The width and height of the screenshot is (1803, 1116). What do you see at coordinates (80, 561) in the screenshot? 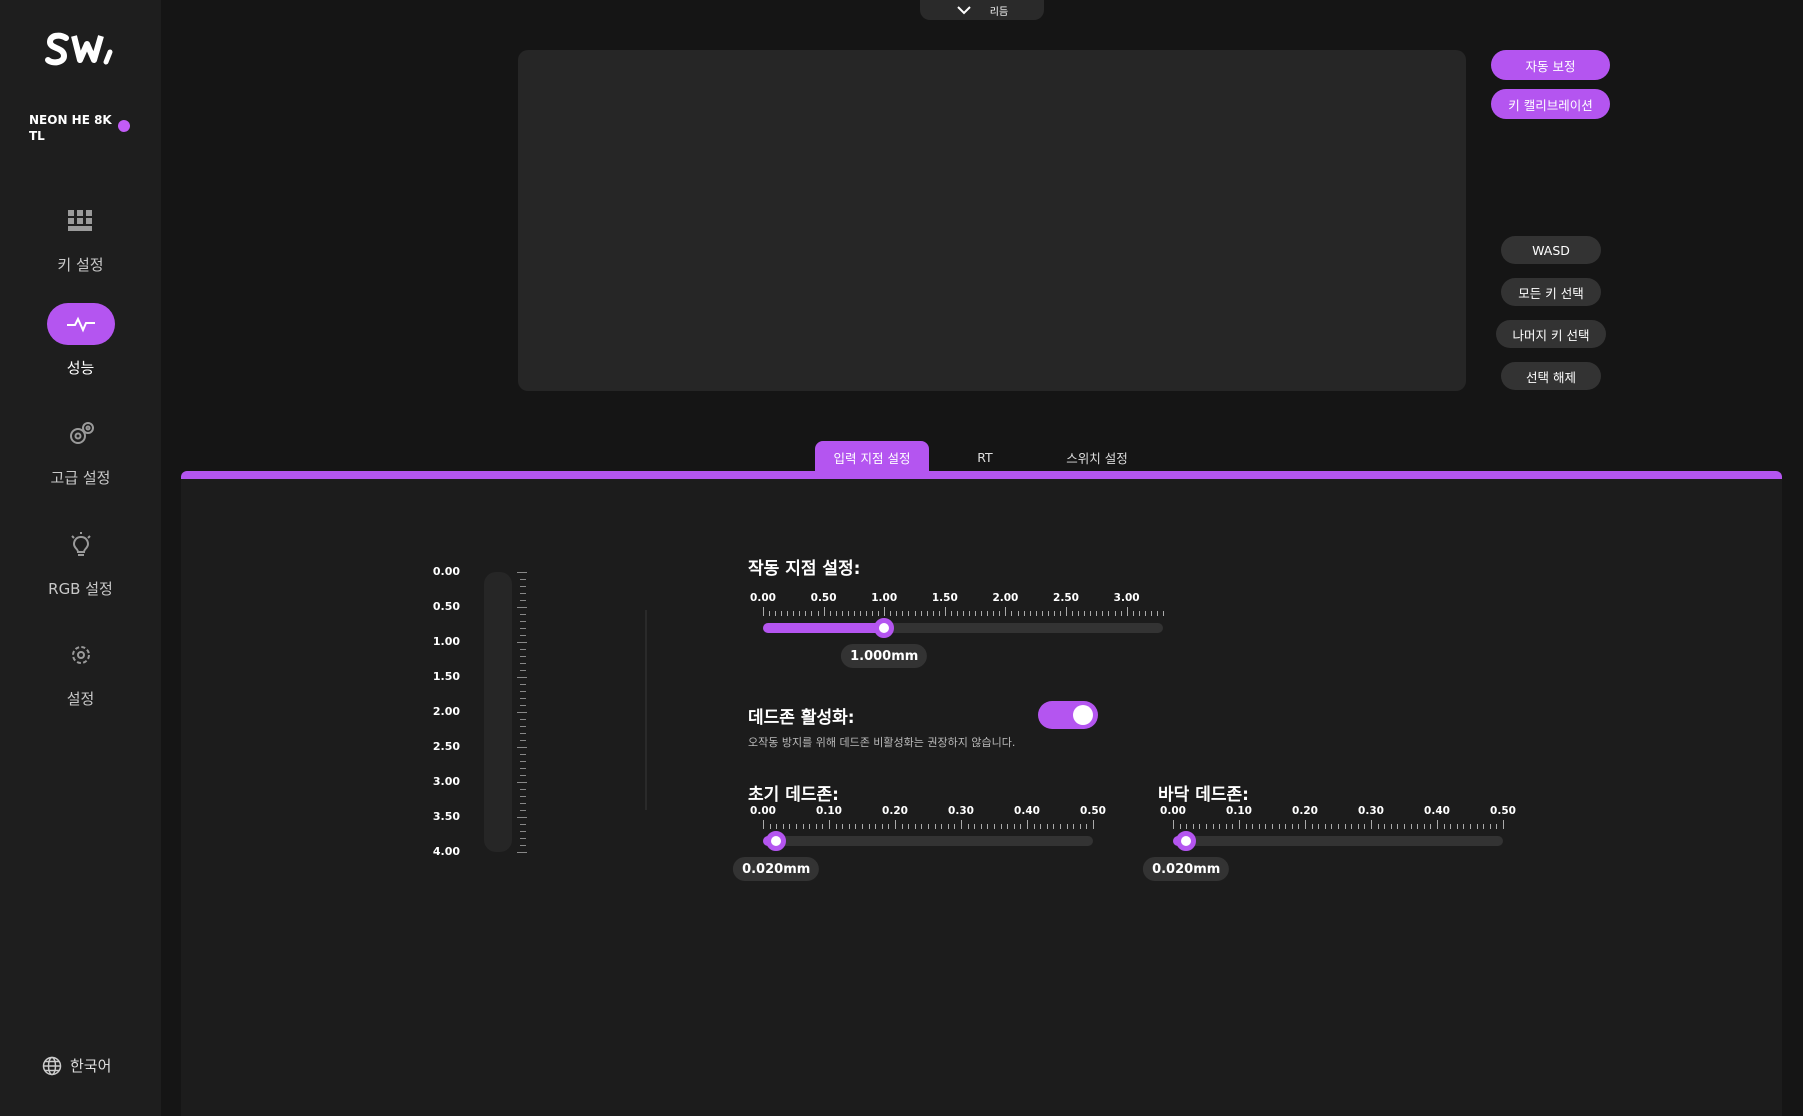
I see `sidebar-item-rgb-settings: RGB 설정` at bounding box center [80, 561].